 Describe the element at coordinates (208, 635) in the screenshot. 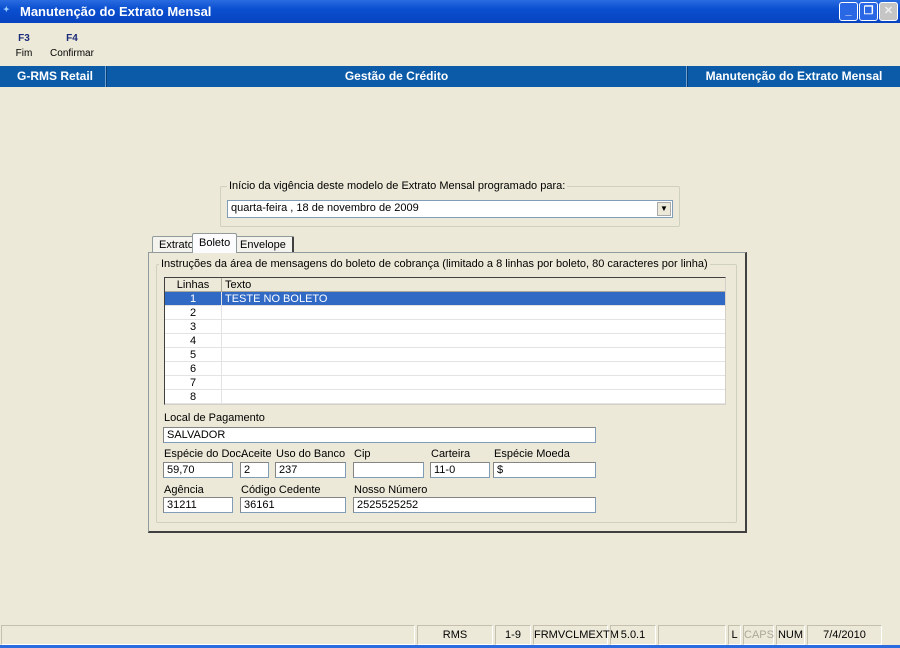

I see `status-main` at that location.